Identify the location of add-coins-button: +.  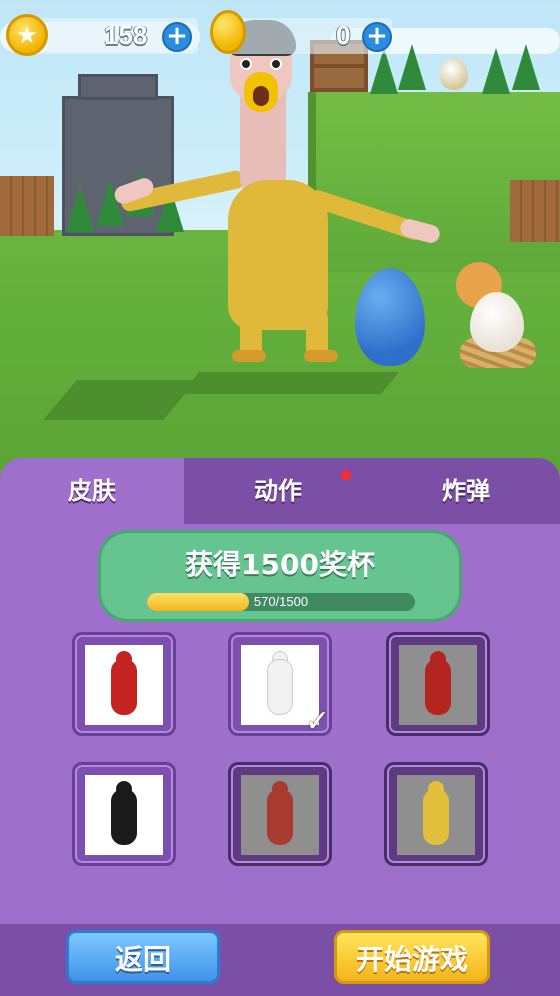
(377, 37).